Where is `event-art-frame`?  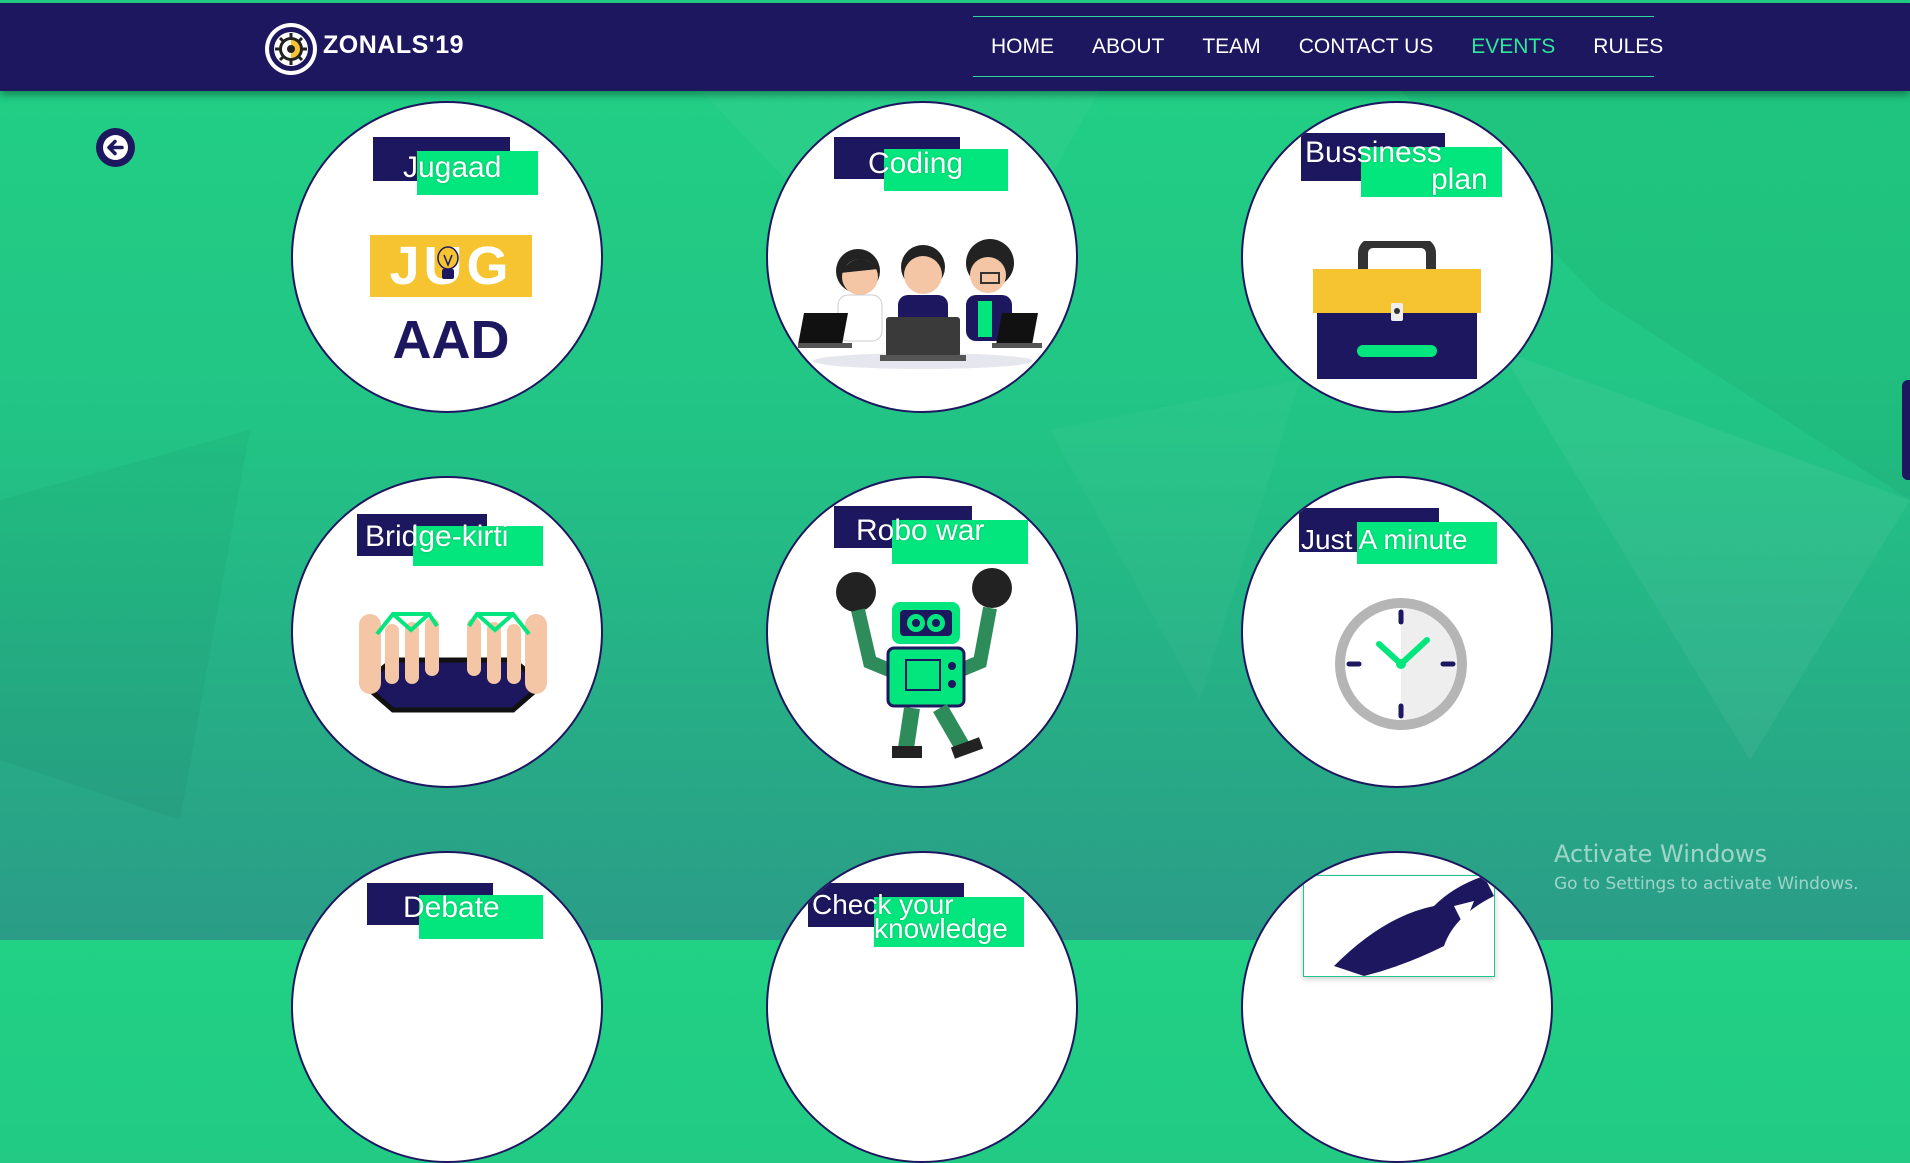 event-art-frame is located at coordinates (1399, 926).